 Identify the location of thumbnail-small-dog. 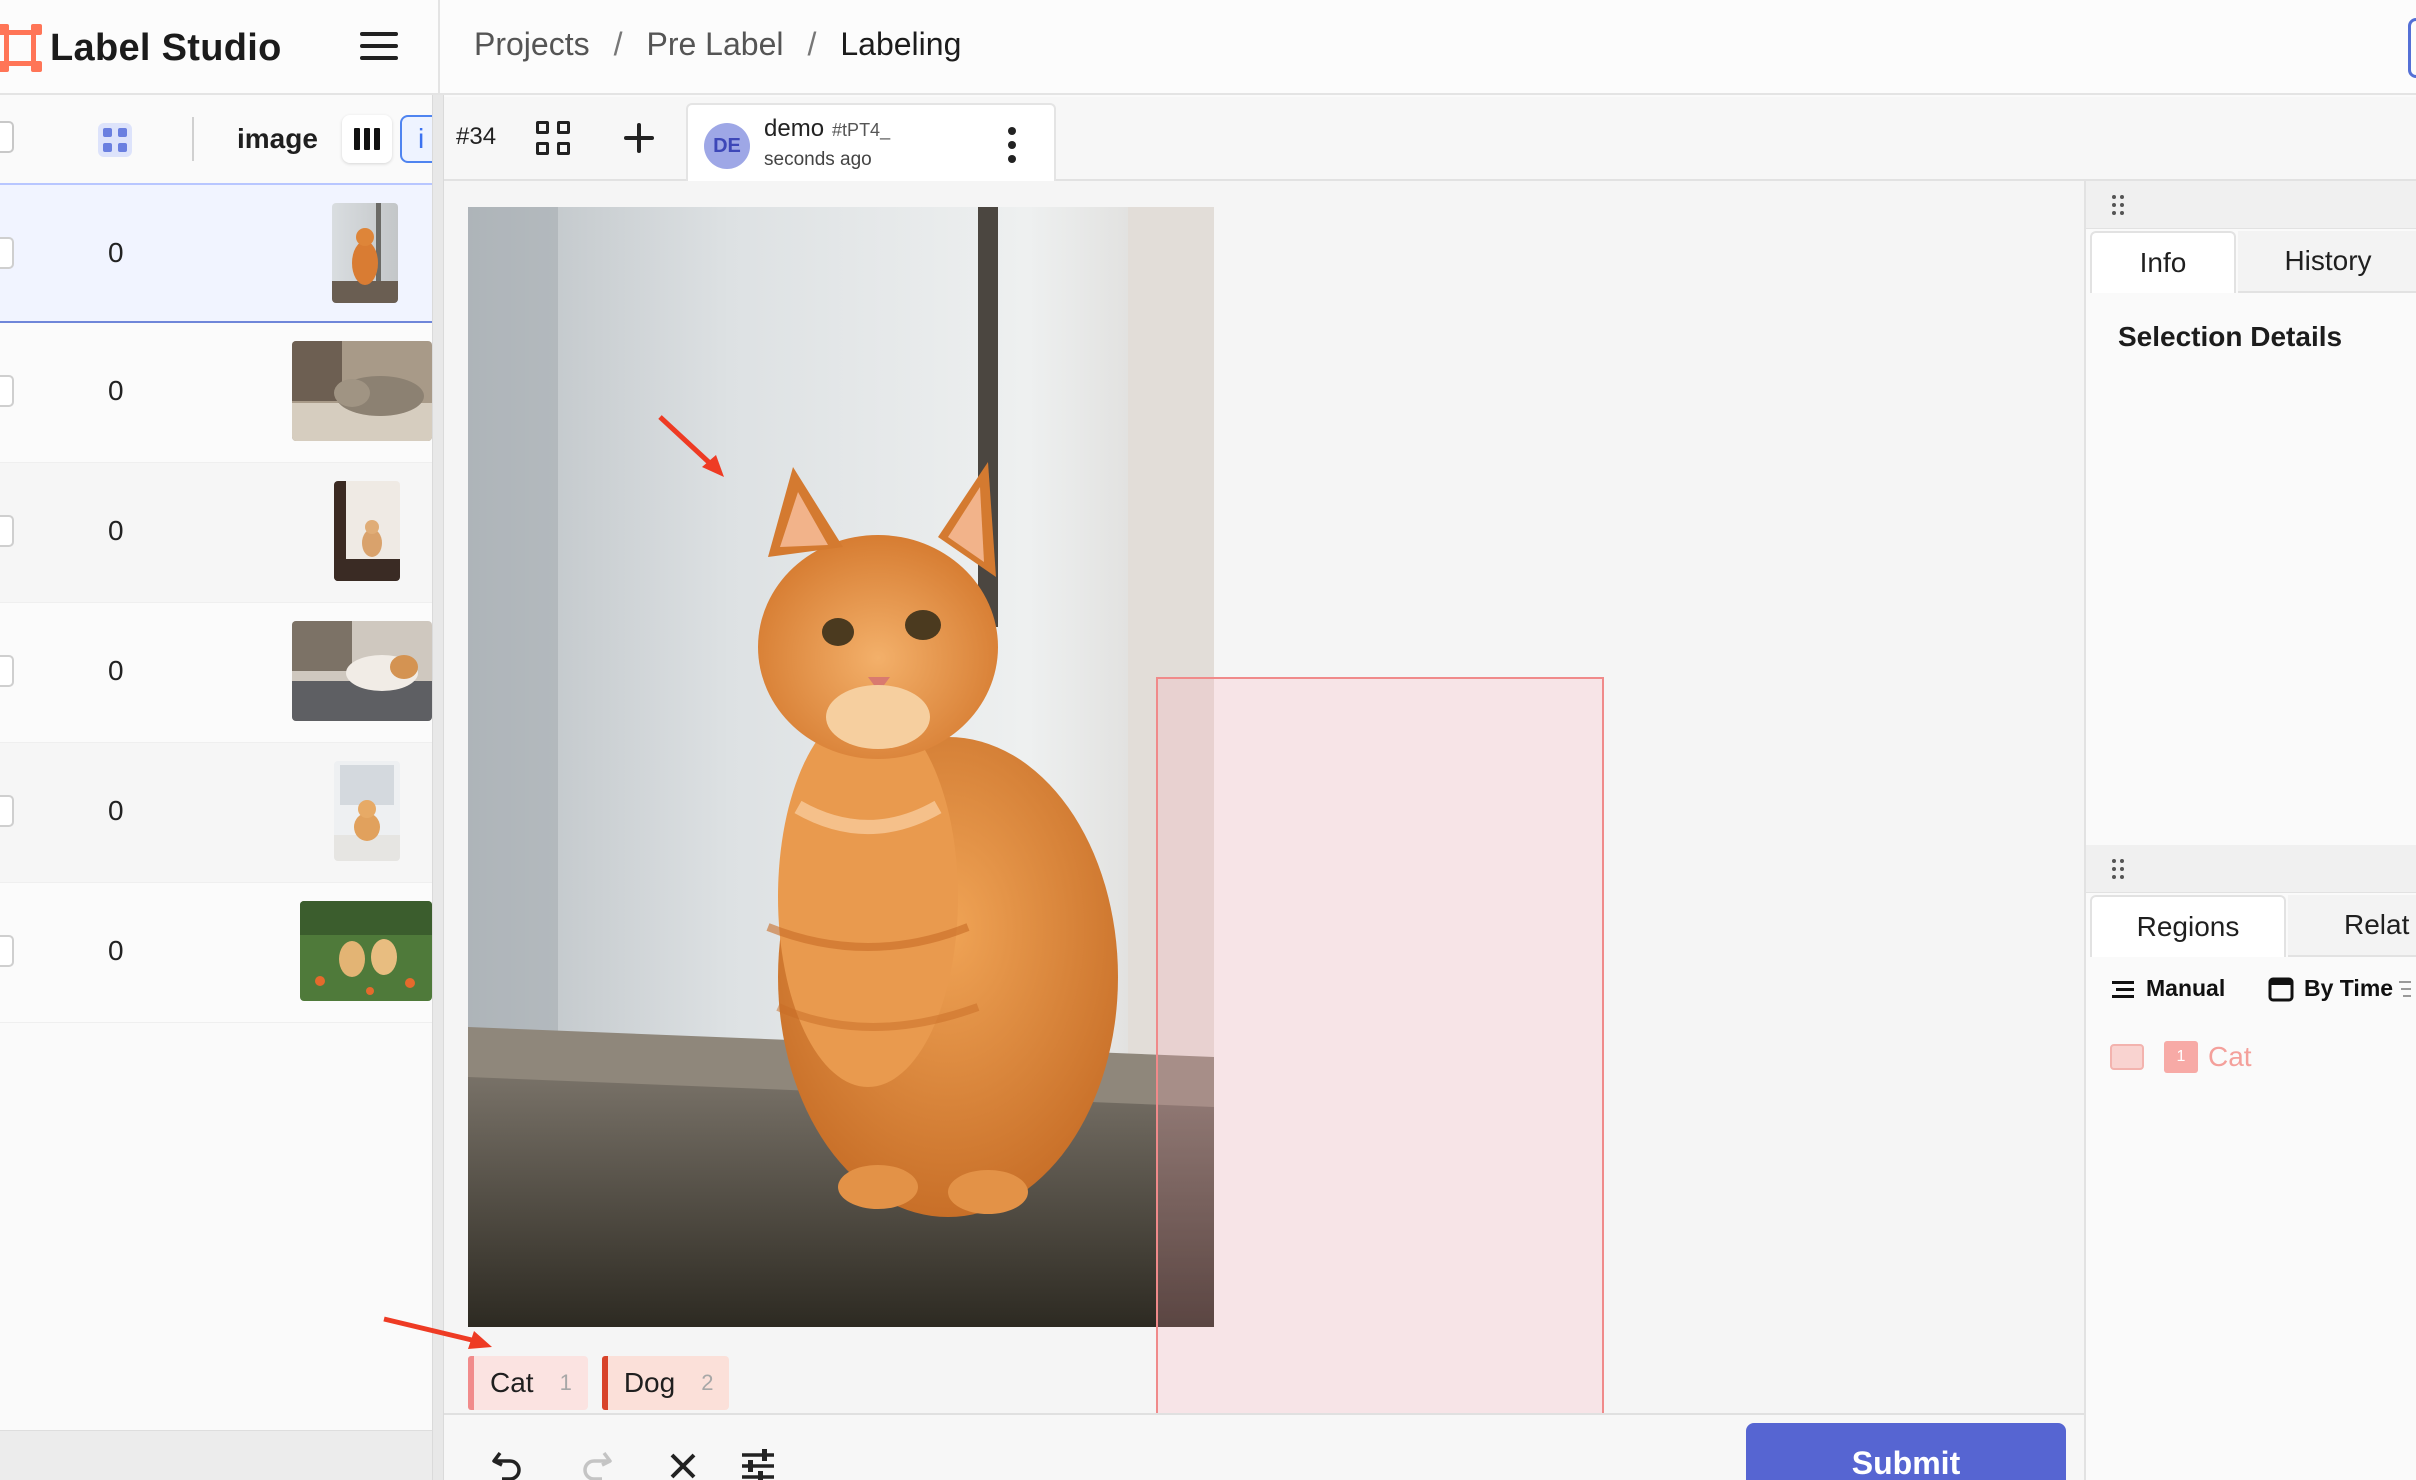
(367, 531).